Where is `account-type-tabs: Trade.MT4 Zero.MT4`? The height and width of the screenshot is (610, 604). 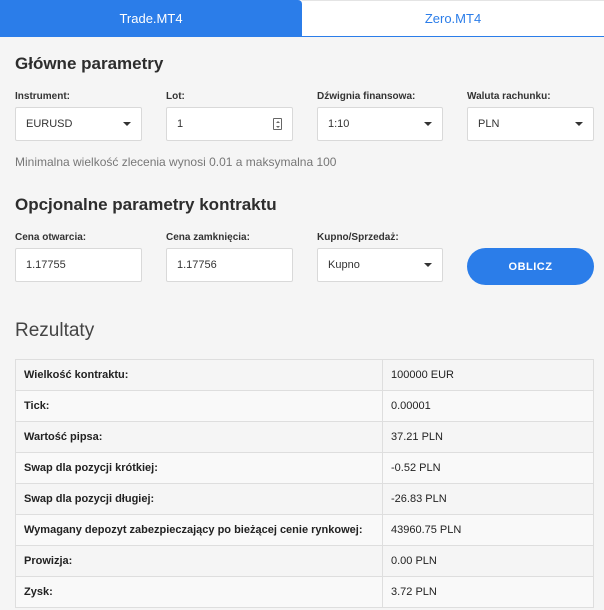
account-type-tabs: Trade.MT4 Zero.MT4 is located at coordinates (302, 18).